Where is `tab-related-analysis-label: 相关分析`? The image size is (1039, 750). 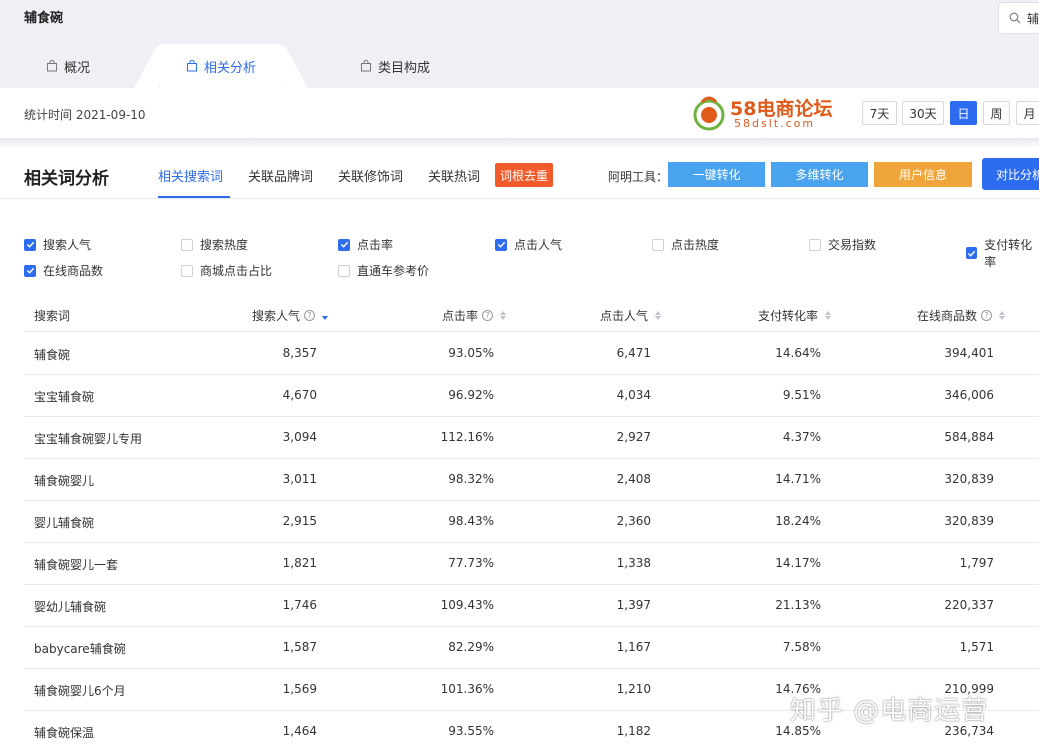
tab-related-analysis-label: 相关分析 is located at coordinates (229, 68).